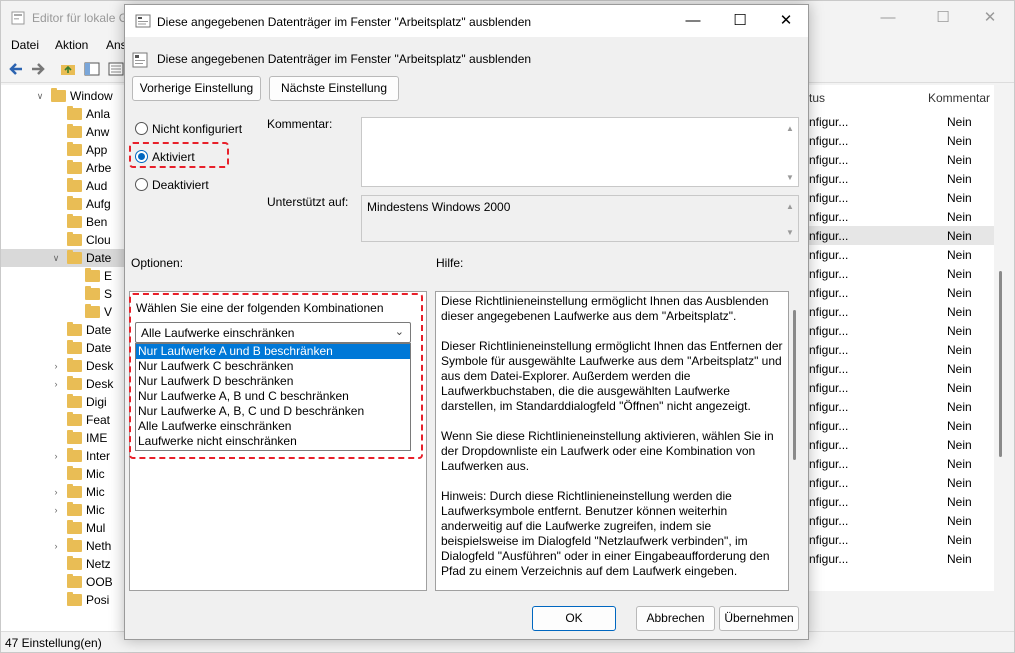 This screenshot has height=653, width=1015. I want to click on show-hide-tree-icon, so click(92, 69).